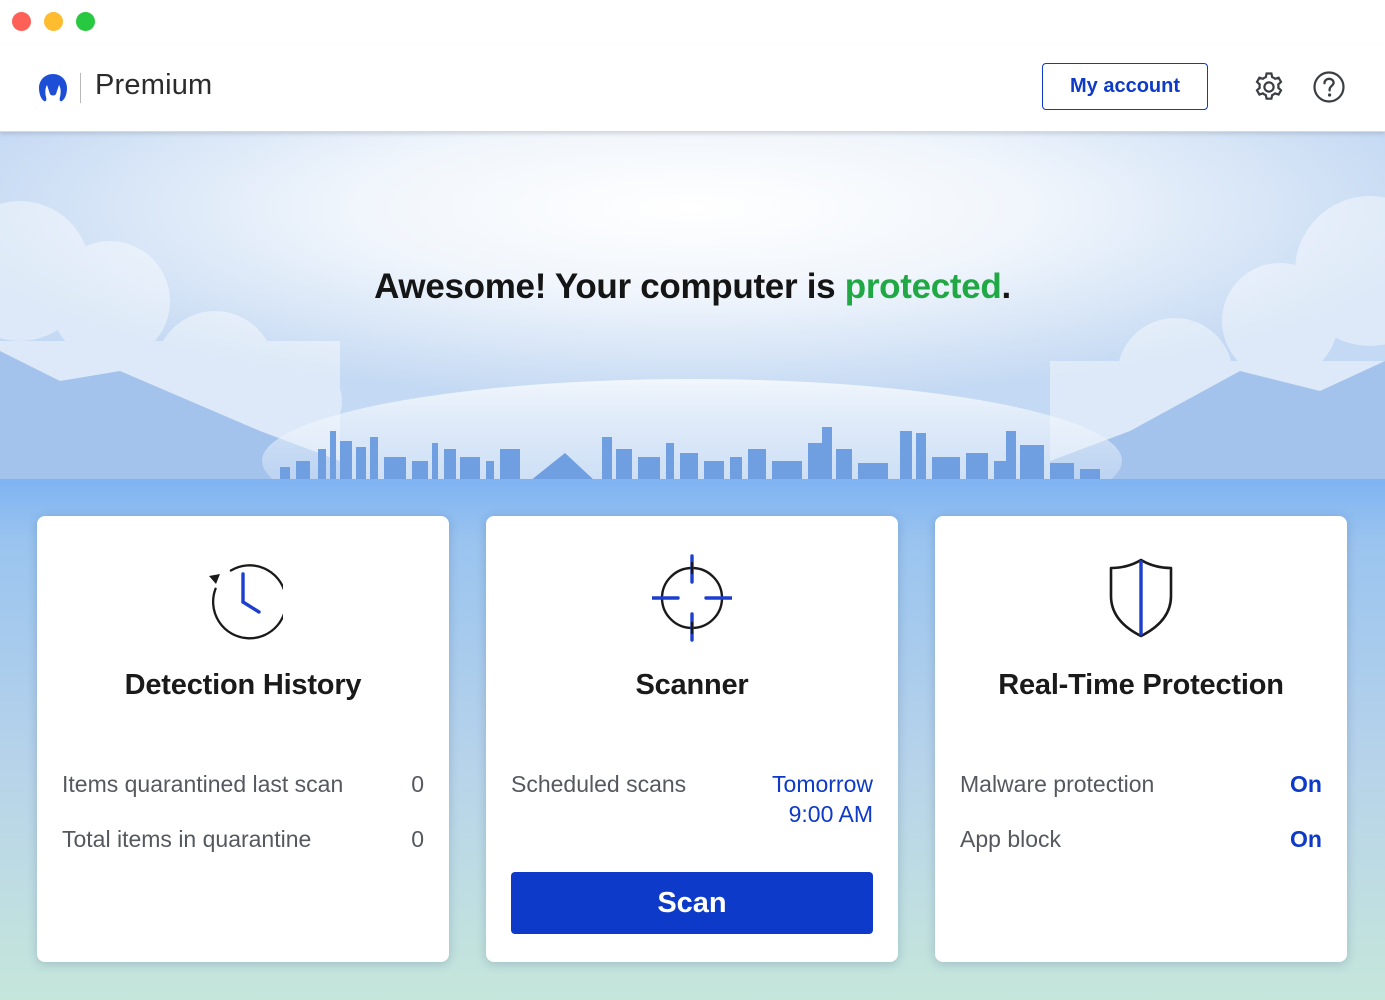 The height and width of the screenshot is (1000, 1385). What do you see at coordinates (1141, 839) in the screenshot?
I see `app-block-row: App block On` at bounding box center [1141, 839].